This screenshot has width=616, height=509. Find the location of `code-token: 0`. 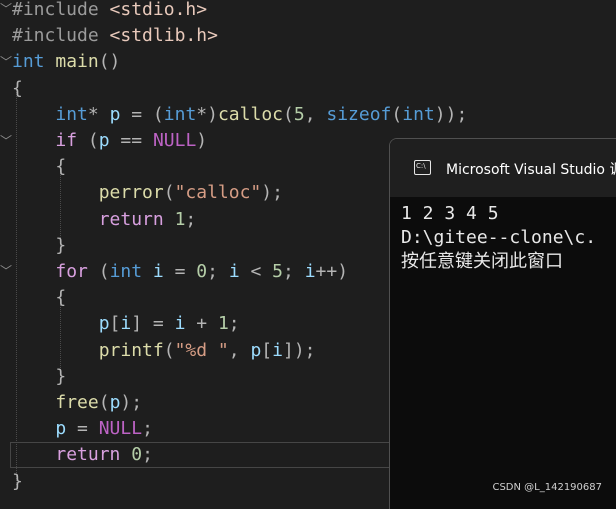

code-token: 0 is located at coordinates (202, 271).